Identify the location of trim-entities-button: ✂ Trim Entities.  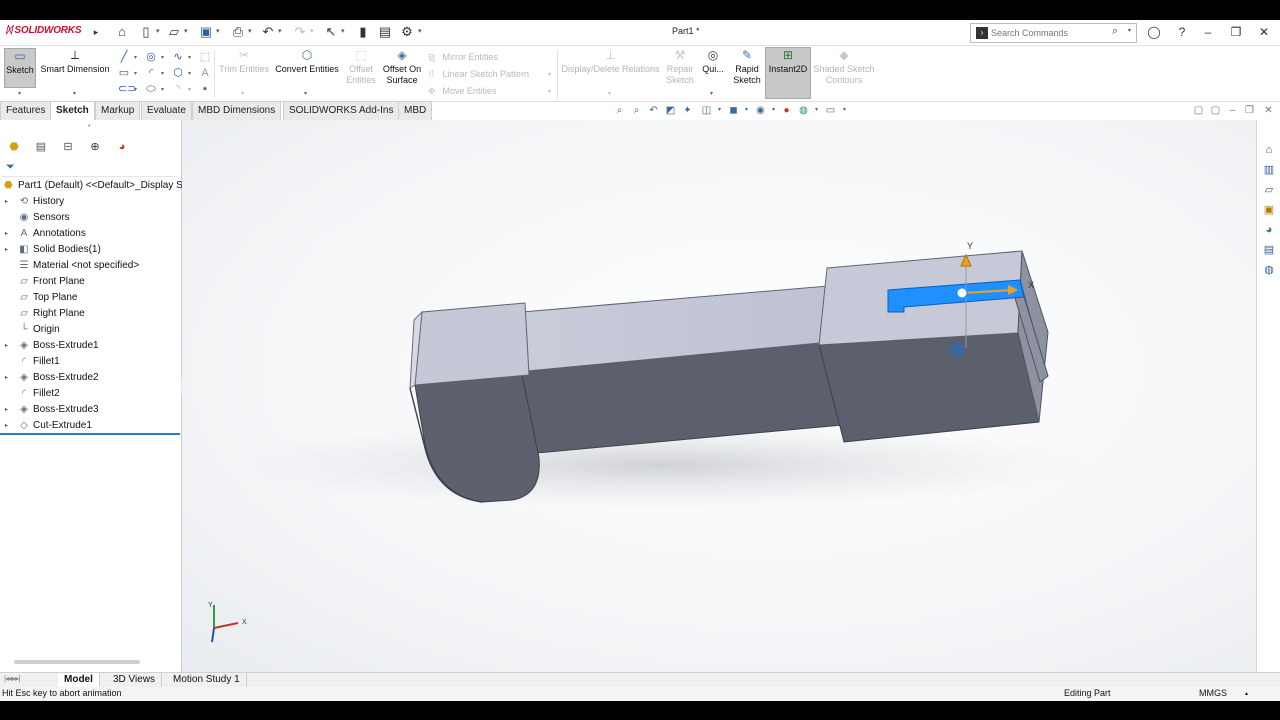
(244, 61).